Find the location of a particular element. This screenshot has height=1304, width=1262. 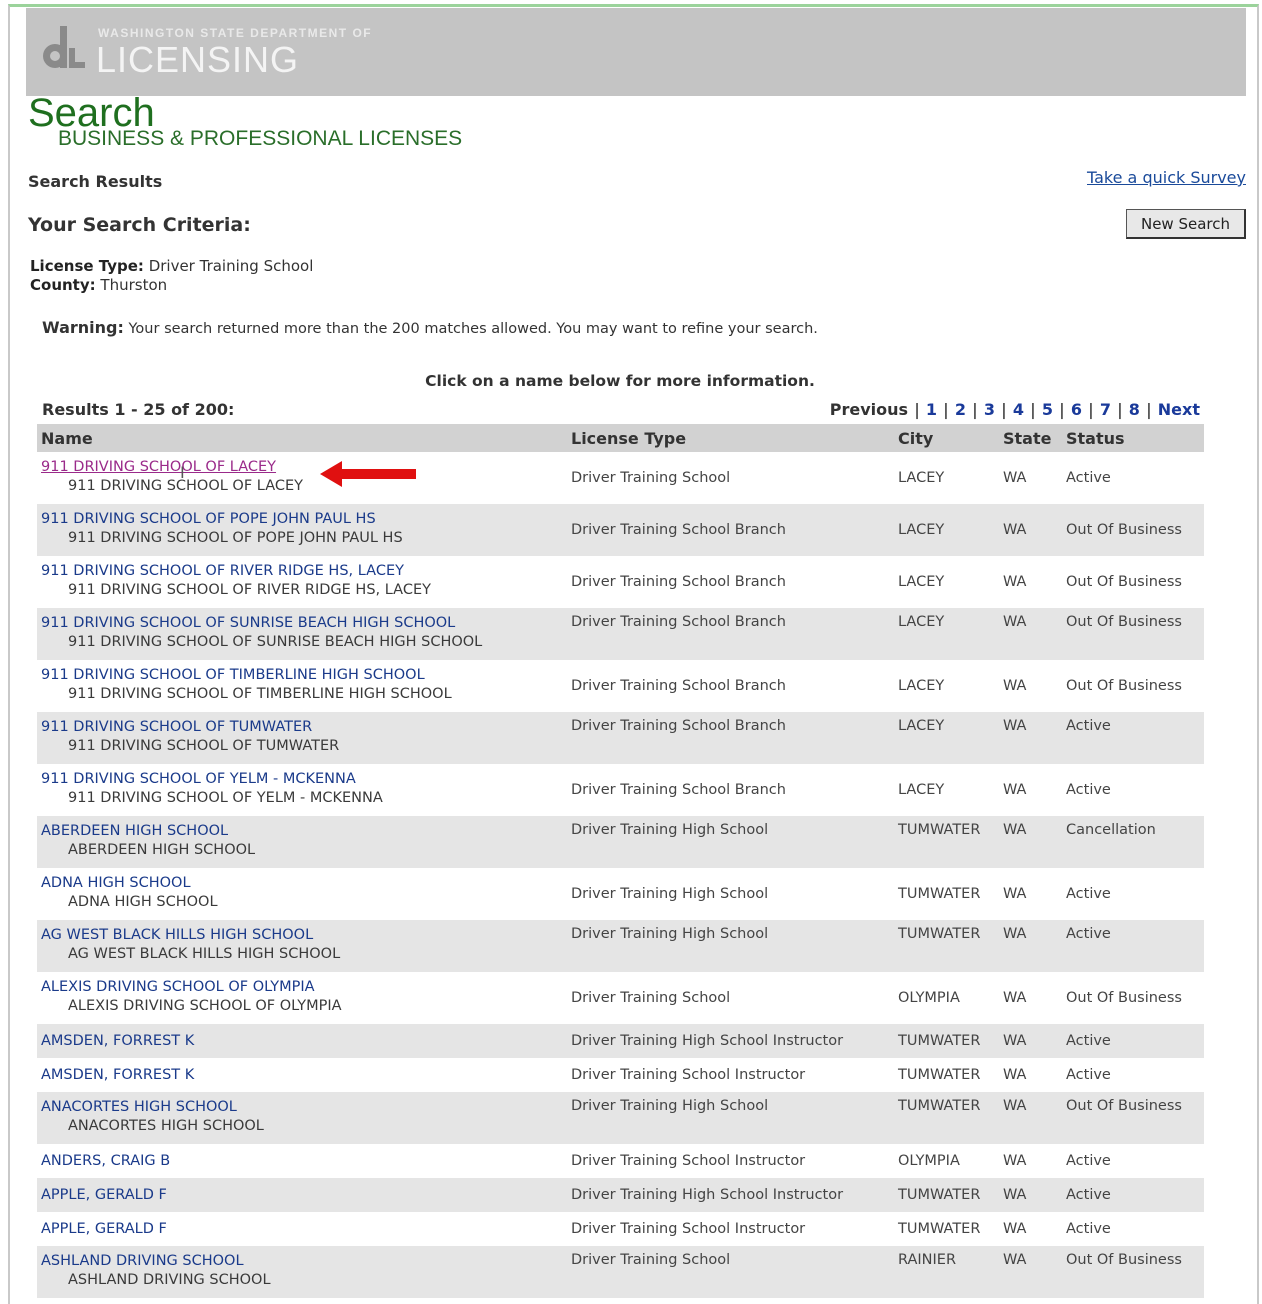

cell-name: AMSDEN, FORREST K is located at coordinates (302, 1041).